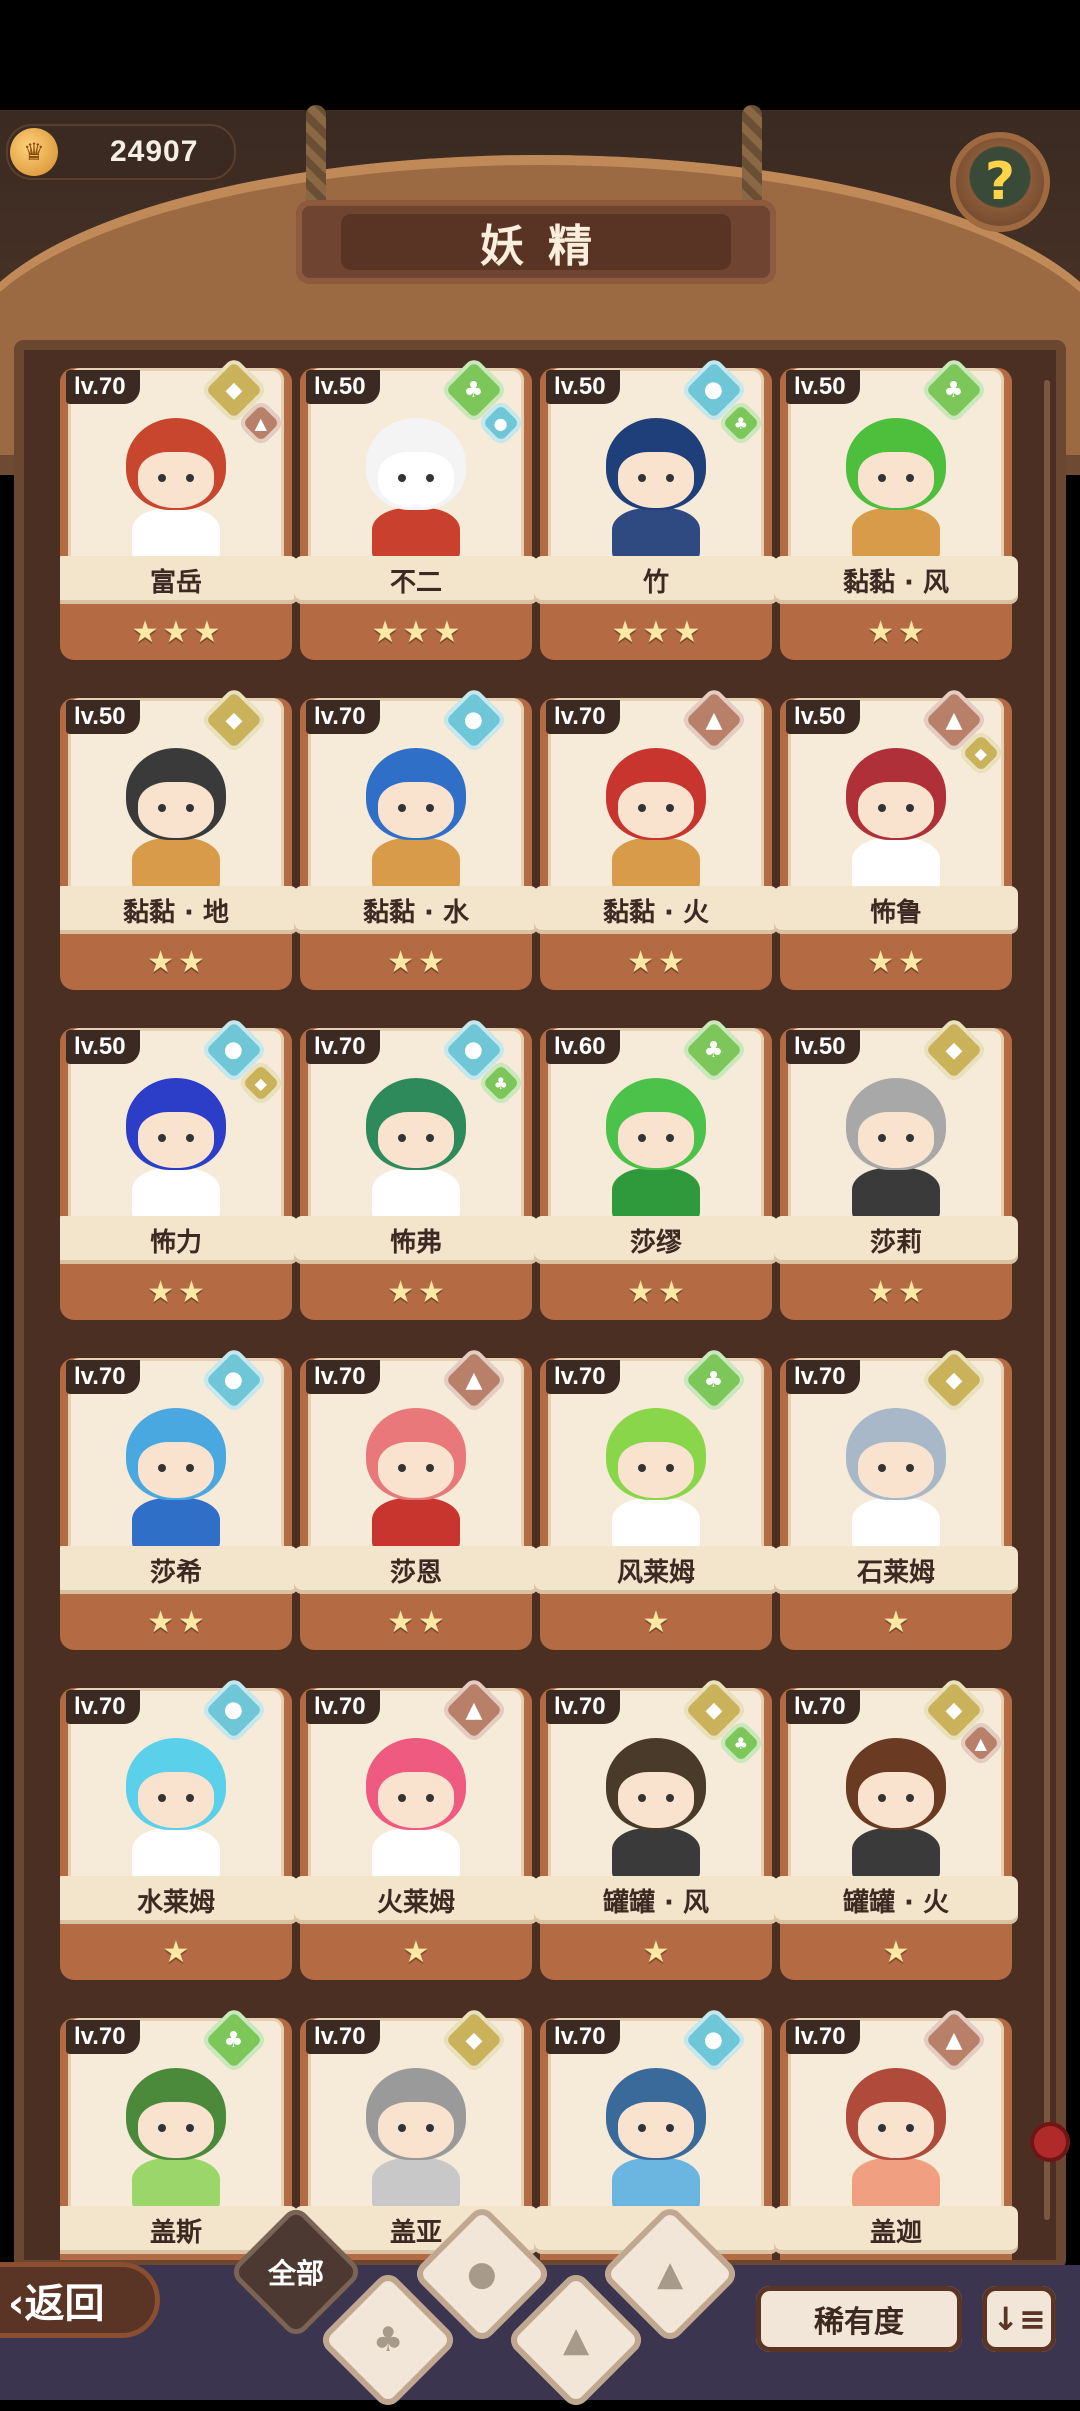 The width and height of the screenshot is (1080, 2411). I want to click on fairy-card: lv.50 ● ♣ 竹 ★ ★ ★, so click(656, 510).